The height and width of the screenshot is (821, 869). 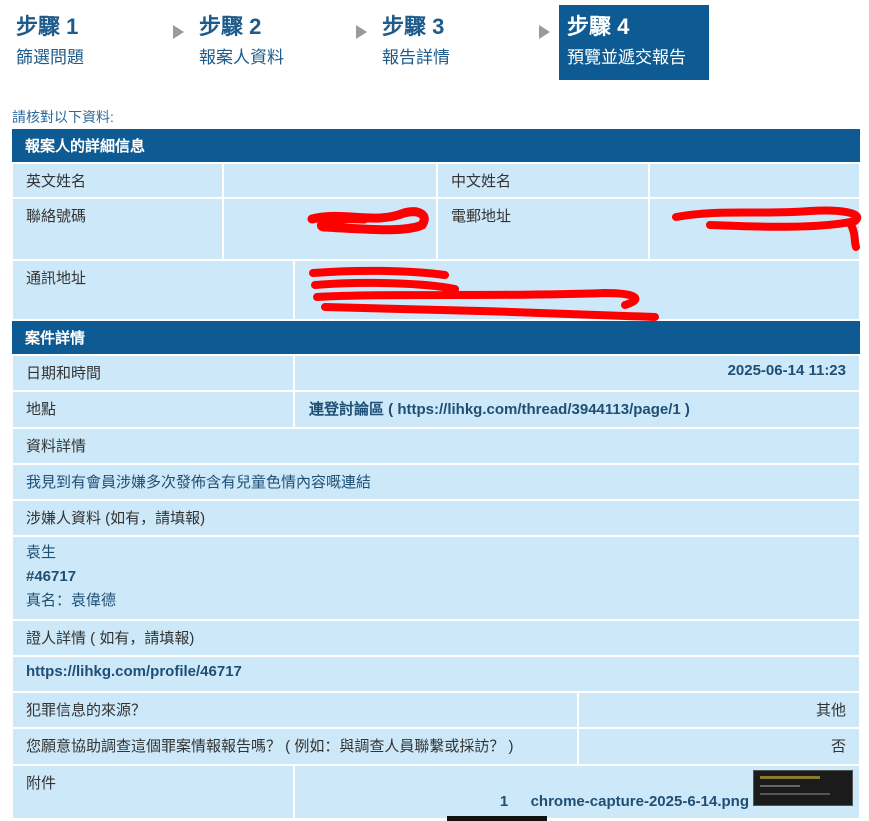 What do you see at coordinates (153, 373) in the screenshot?
I see `datetime-label: 日期和時間` at bounding box center [153, 373].